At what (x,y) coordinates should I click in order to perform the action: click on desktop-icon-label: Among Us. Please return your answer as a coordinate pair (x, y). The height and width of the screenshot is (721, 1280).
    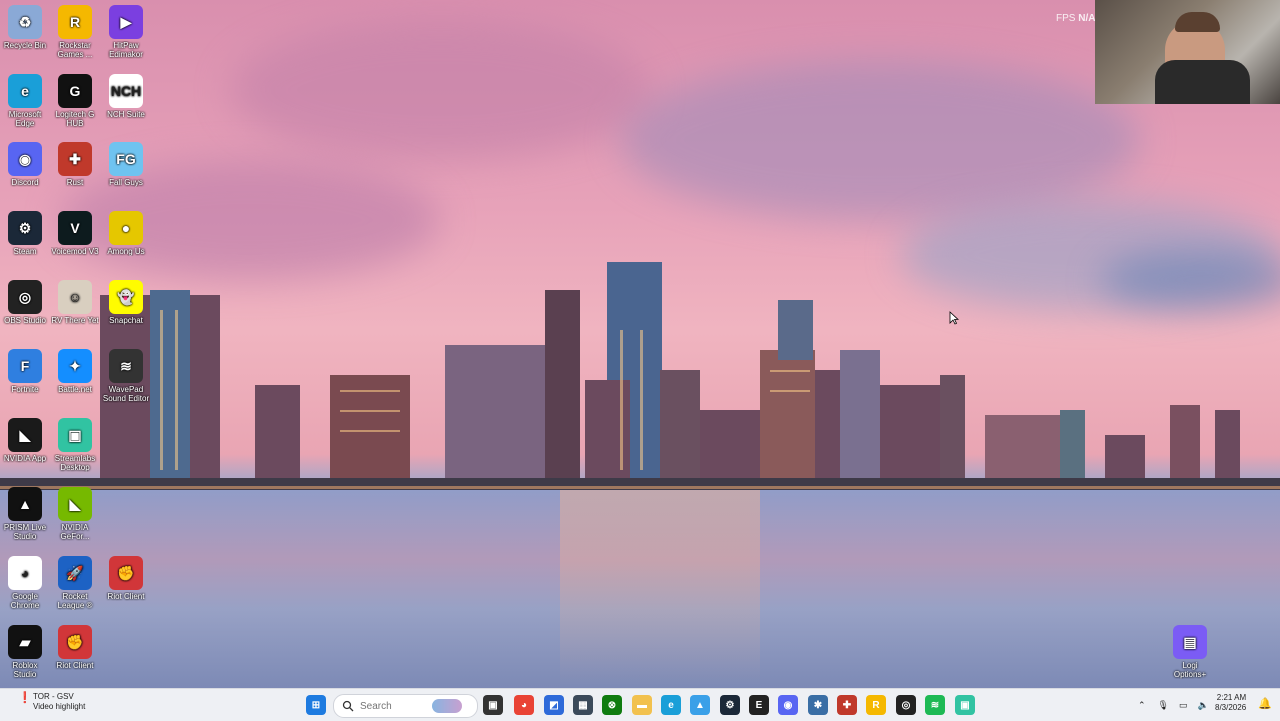
    Looking at the image, I should click on (126, 251).